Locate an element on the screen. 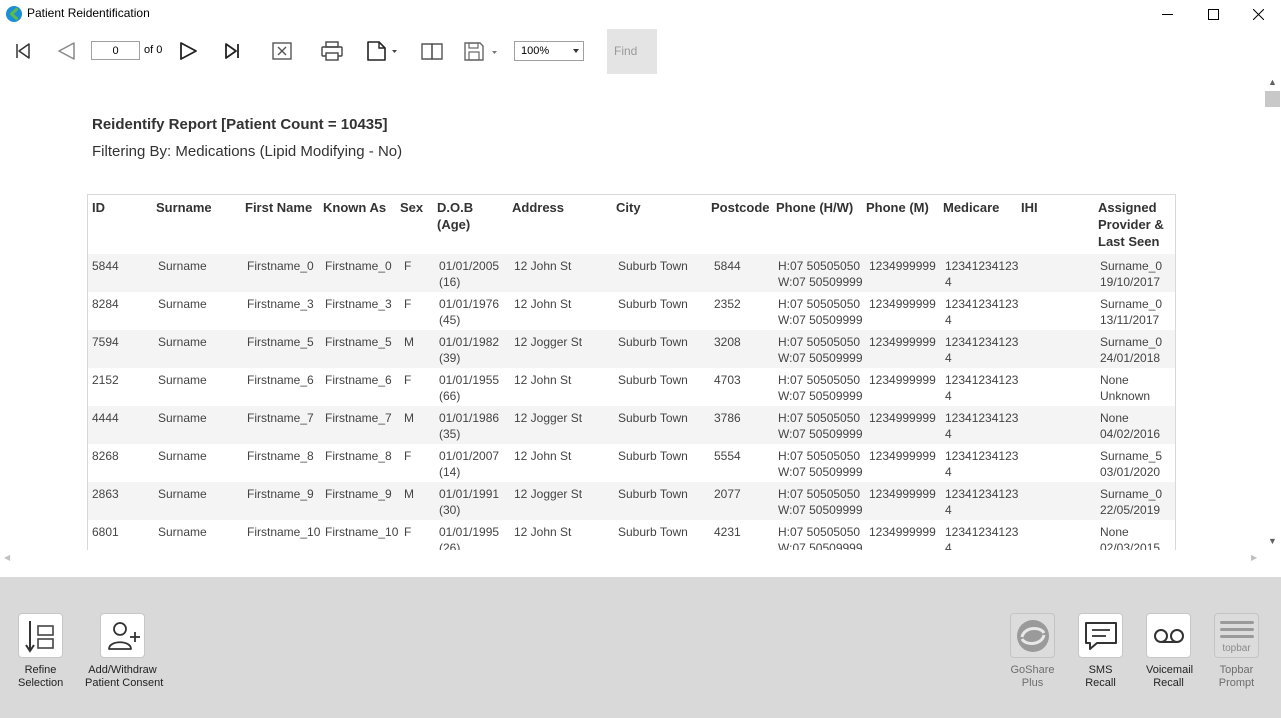 This screenshot has height=718, width=1281. cell-value: Surname_5 is located at coordinates (1131, 456).